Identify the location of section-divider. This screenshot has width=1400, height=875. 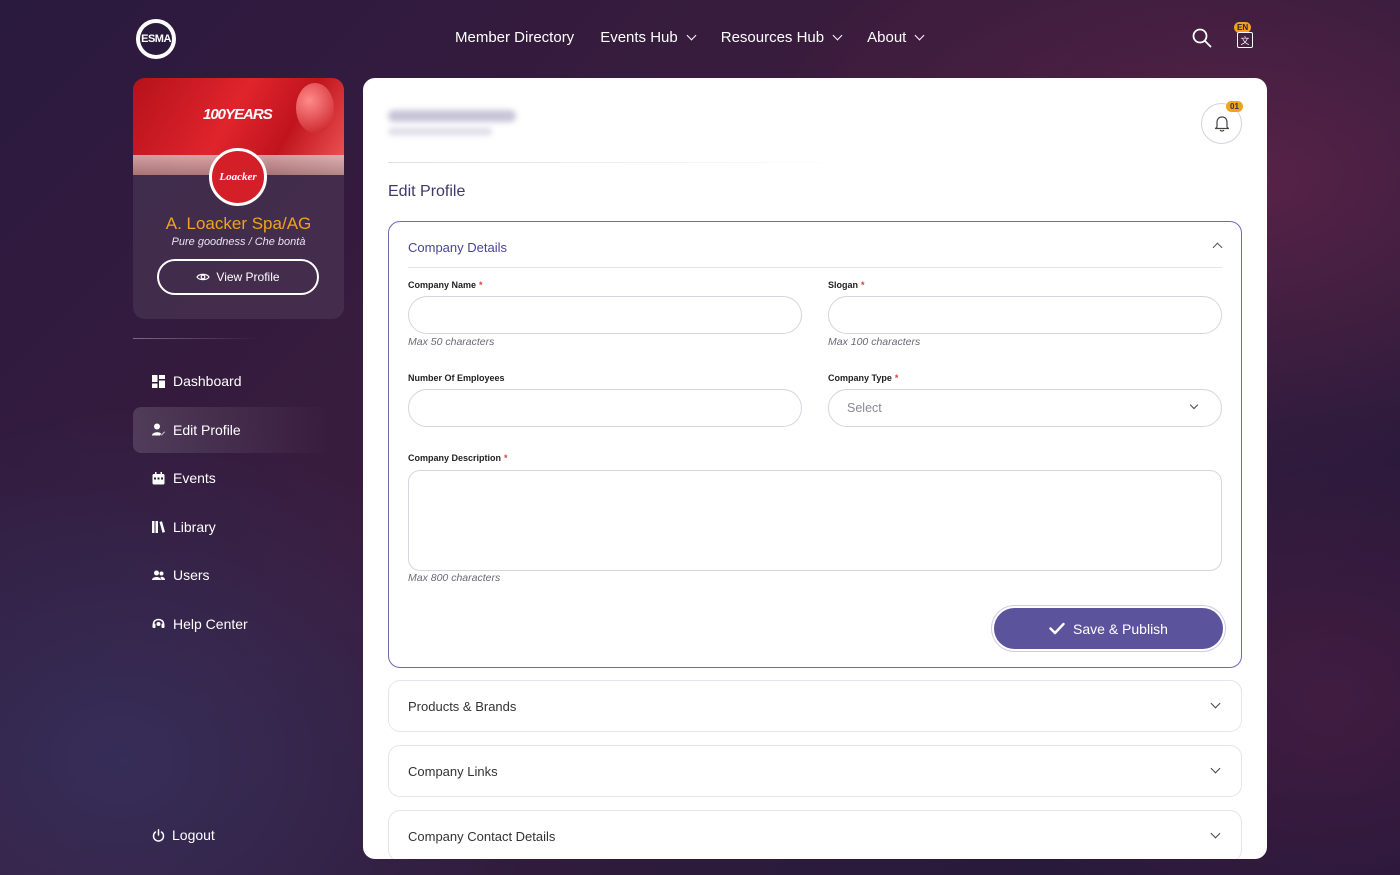
(815, 267).